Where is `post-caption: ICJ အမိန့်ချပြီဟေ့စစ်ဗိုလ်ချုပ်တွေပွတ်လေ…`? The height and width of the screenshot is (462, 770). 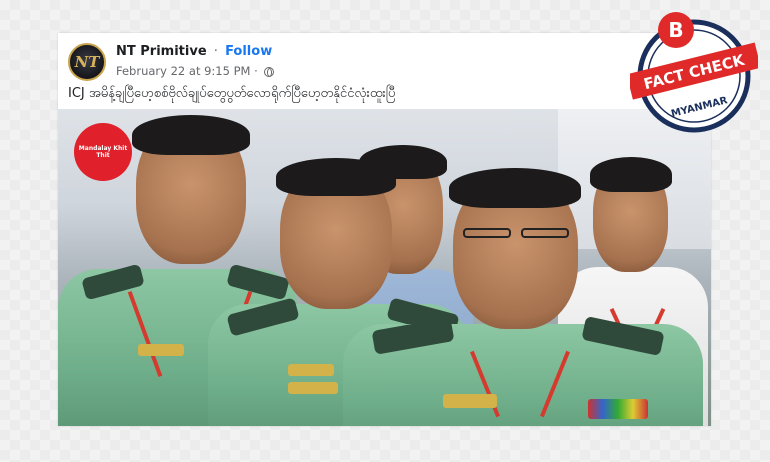 post-caption: ICJ အမိန့်ချပြီဟေ့စစ်ဗိုလ်ချုပ်တွေပွတ်လေ… is located at coordinates (232, 93).